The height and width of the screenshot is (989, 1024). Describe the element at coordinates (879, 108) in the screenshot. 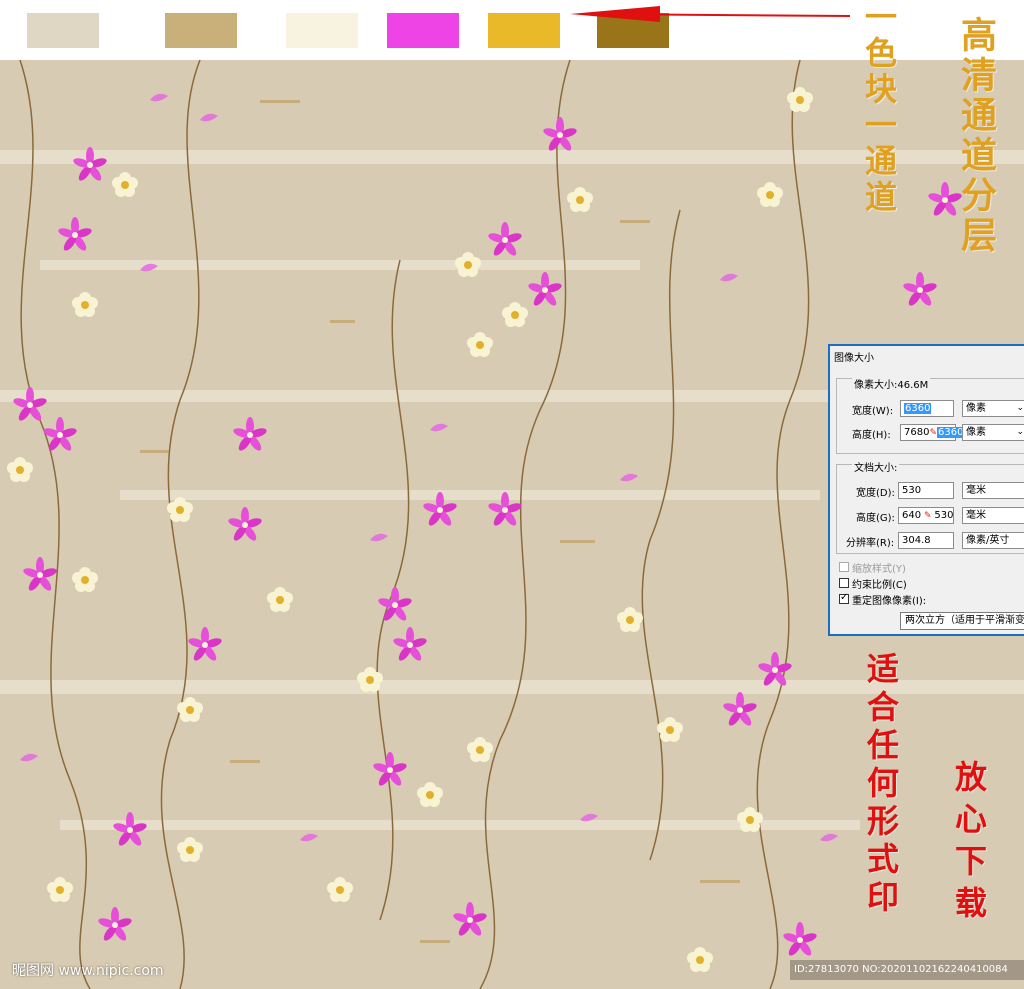

I see `annotation-color-channels: 一色块一通道` at that location.